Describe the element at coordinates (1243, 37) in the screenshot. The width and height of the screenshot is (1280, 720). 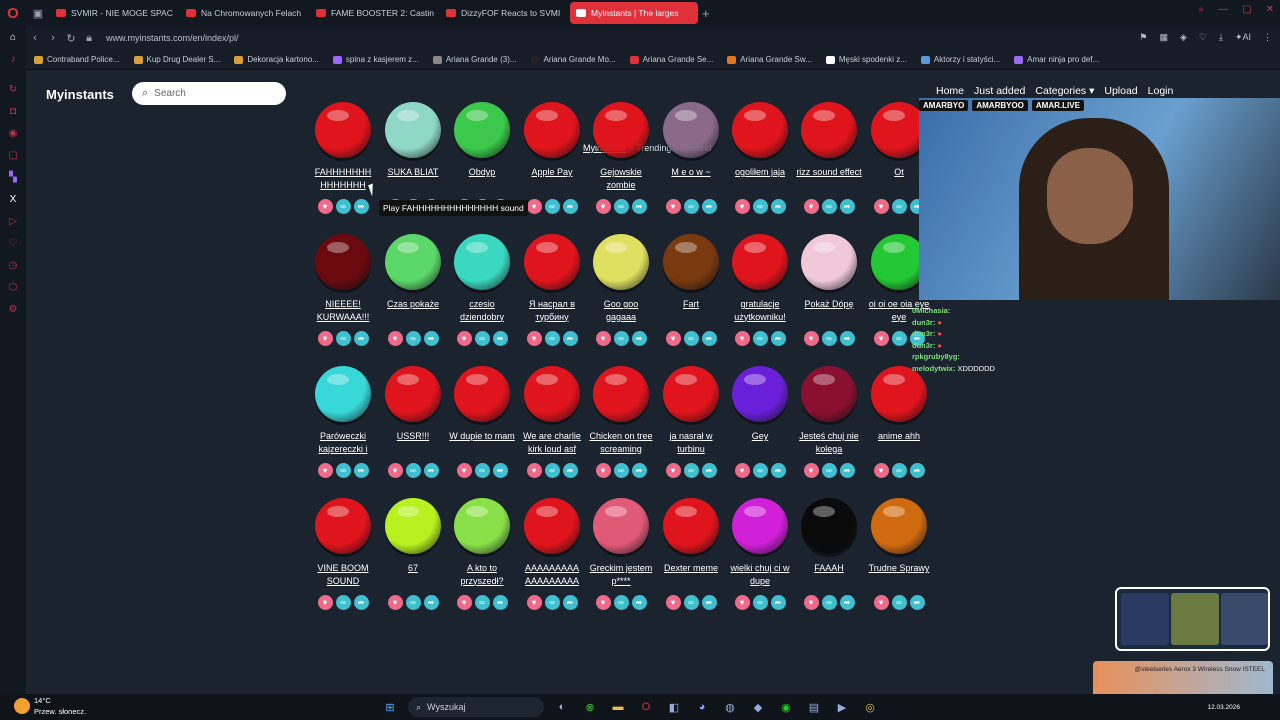
I see `ai-icon: ✦AI` at that location.